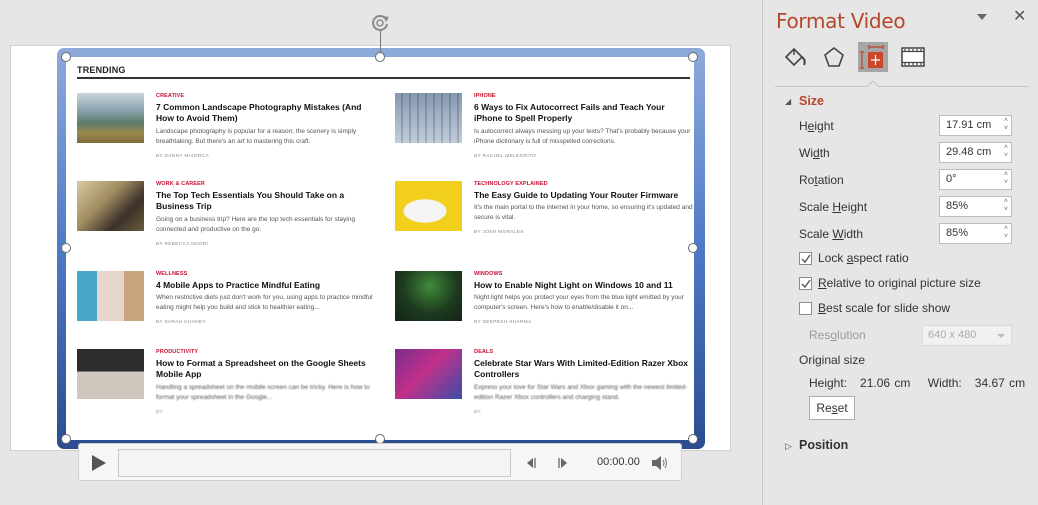 The height and width of the screenshot is (505, 1038). I want to click on pentagon-icon, so click(834, 56).